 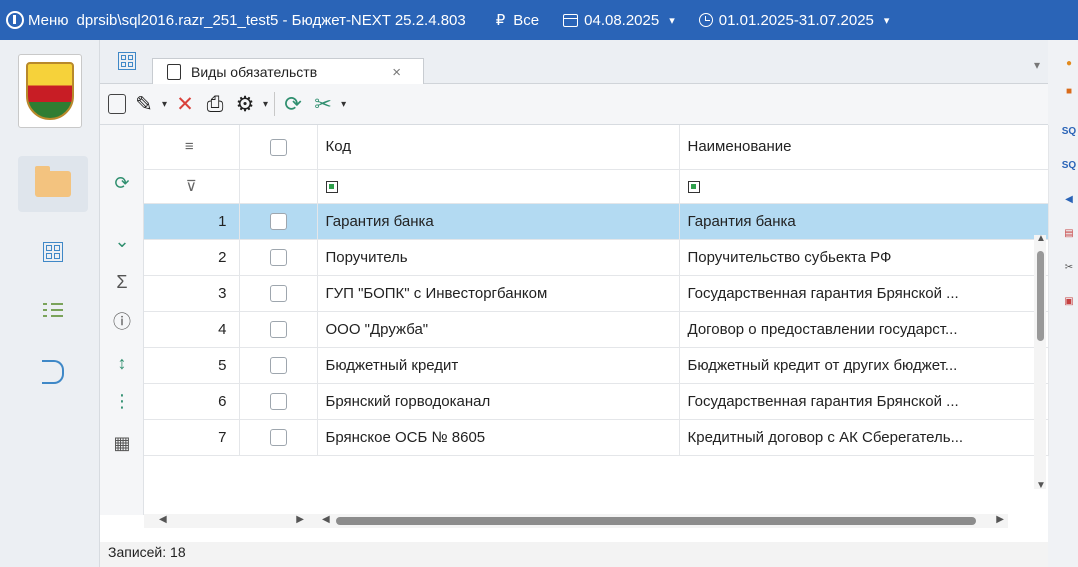 What do you see at coordinates (1069, 233) in the screenshot?
I see `report-red-icon: ▤` at bounding box center [1069, 233].